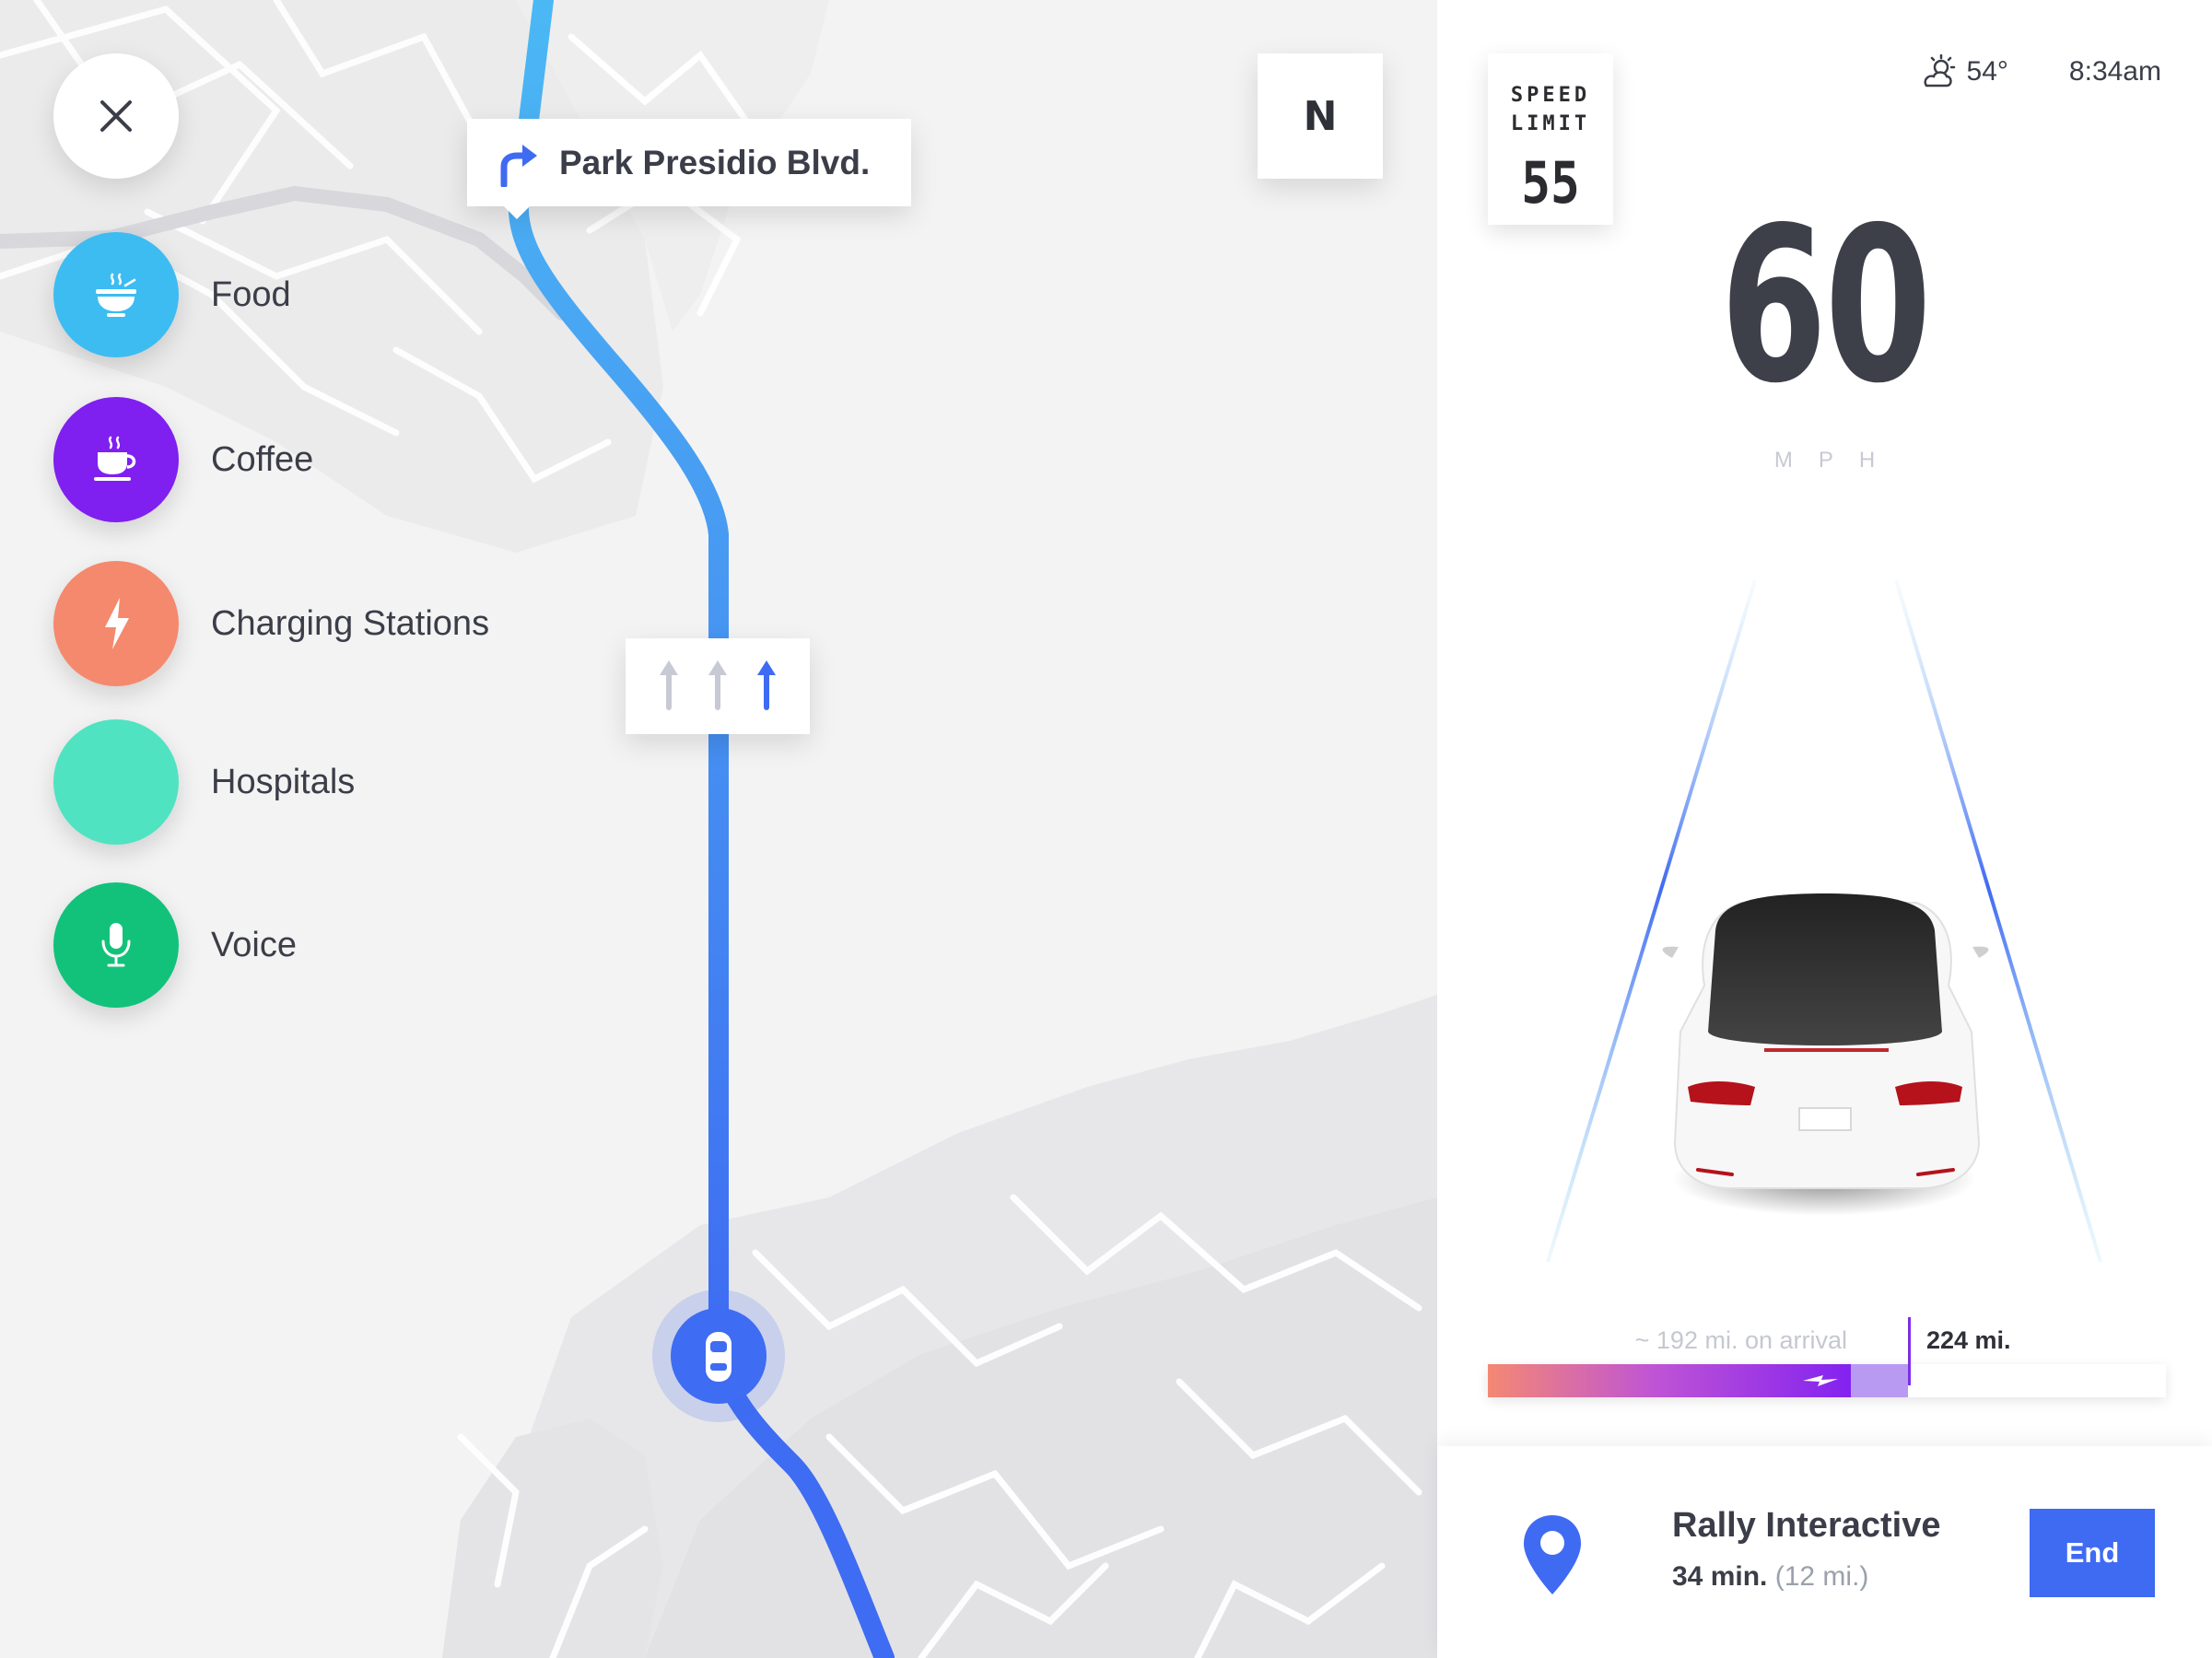  Describe the element at coordinates (1552, 1554) in the screenshot. I see `location-pin-icon` at that location.